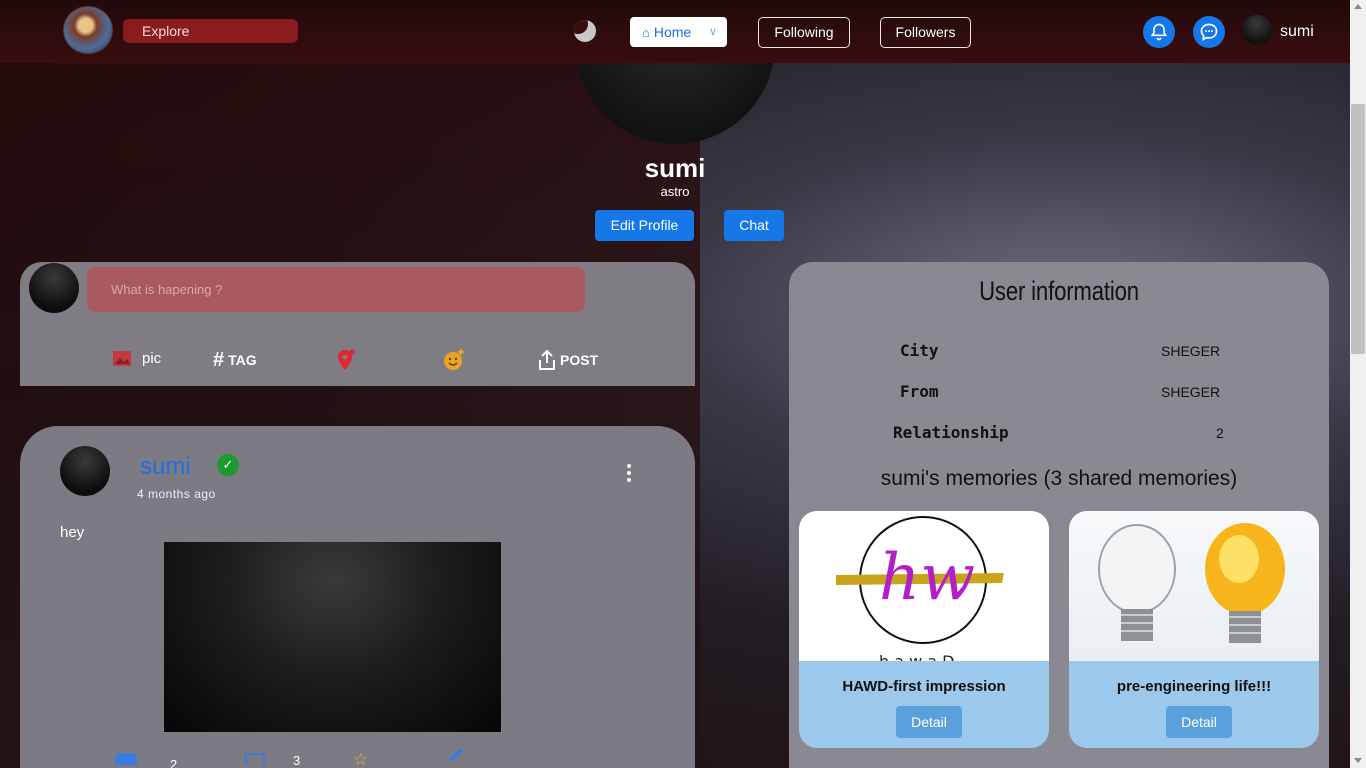 Image resolution: width=1366 pixels, height=768 pixels. I want to click on user-info-title: User information, so click(1059, 291).